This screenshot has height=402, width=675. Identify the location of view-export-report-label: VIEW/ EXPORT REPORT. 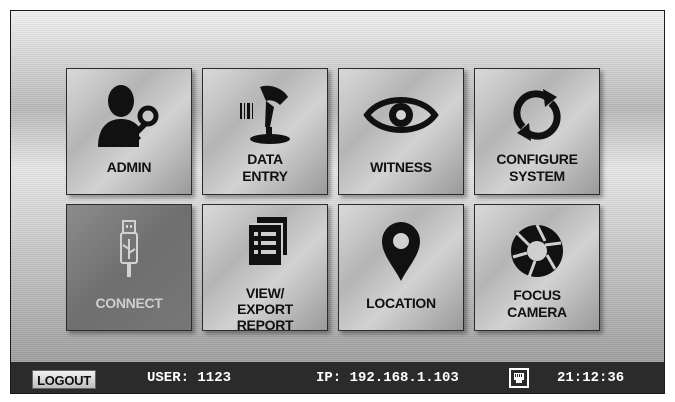
(265, 309).